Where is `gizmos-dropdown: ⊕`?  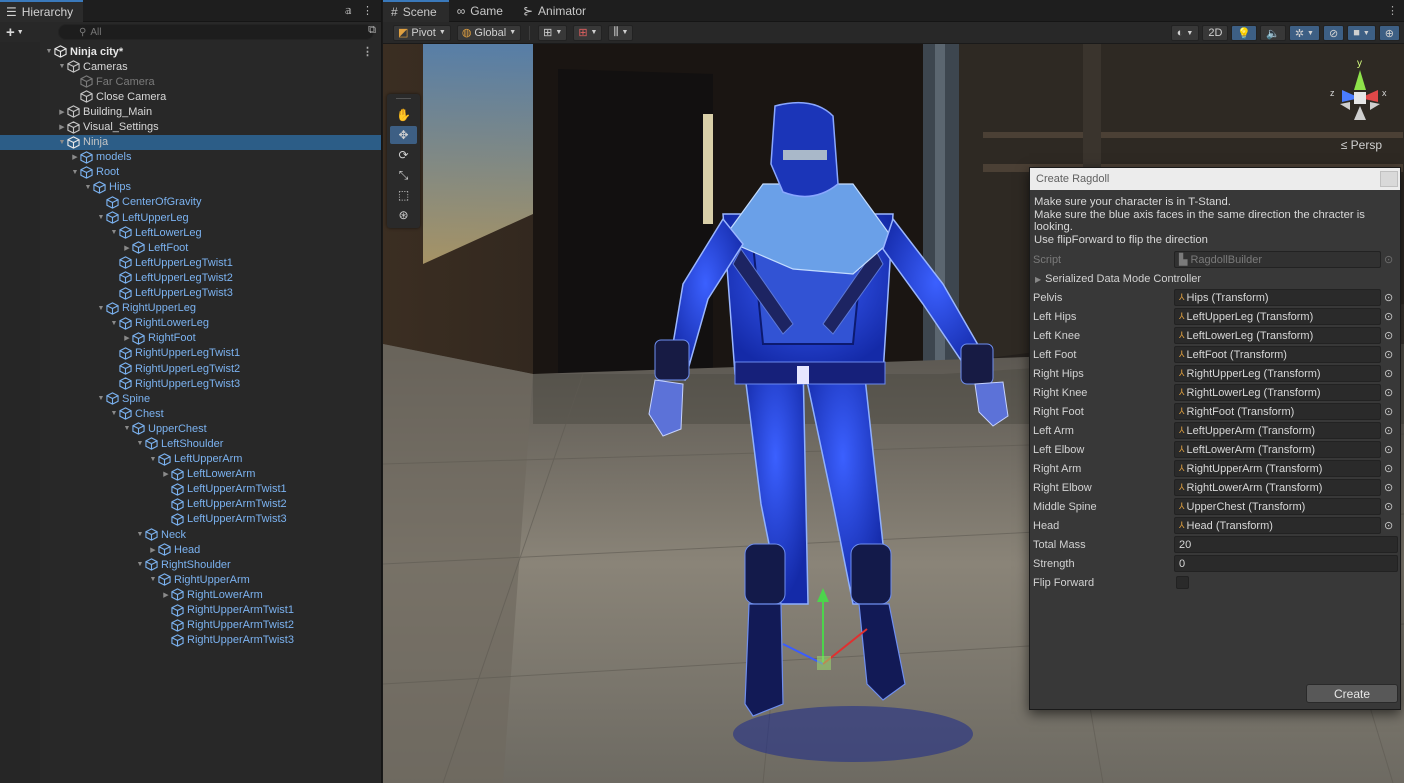
gizmos-dropdown: ⊕ is located at coordinates (1389, 33).